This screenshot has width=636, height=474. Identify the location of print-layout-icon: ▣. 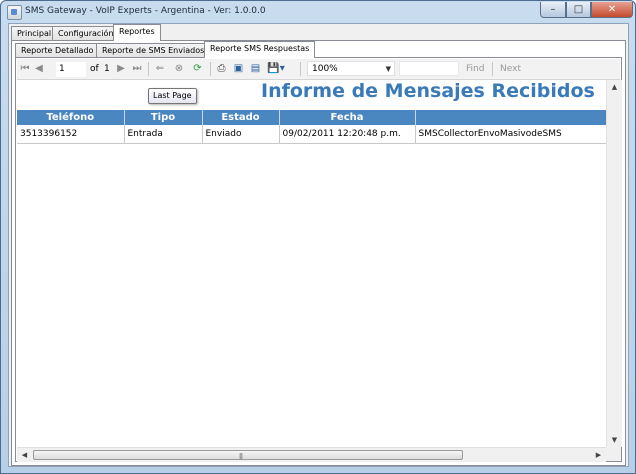
(238, 69).